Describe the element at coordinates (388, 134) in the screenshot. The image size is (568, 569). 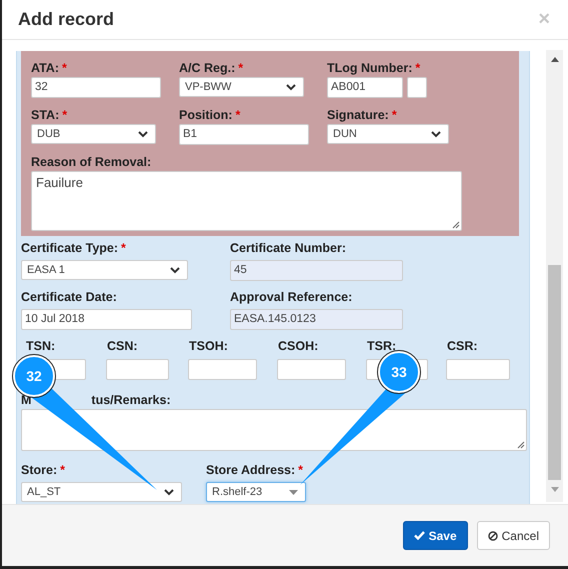
I see `select-field: DUN` at that location.